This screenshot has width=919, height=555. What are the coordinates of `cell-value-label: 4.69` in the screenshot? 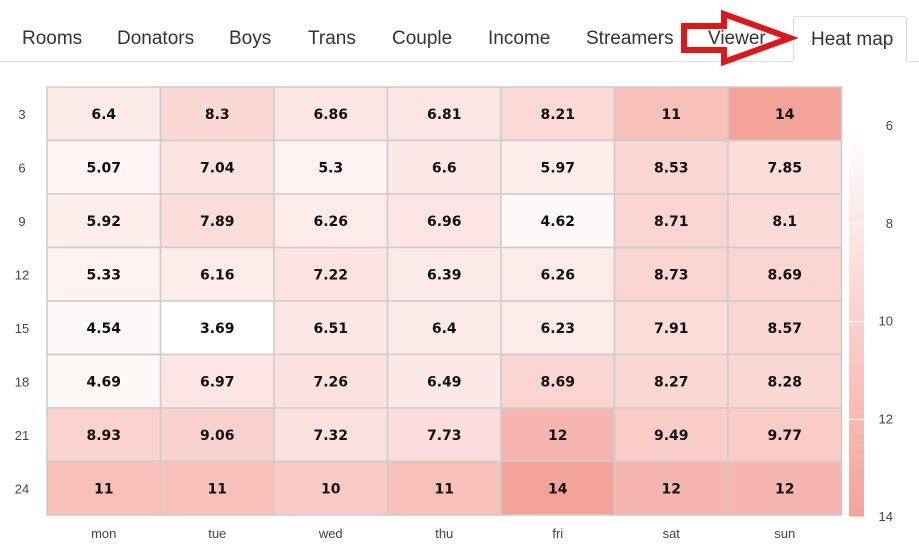 It's located at (103, 382).